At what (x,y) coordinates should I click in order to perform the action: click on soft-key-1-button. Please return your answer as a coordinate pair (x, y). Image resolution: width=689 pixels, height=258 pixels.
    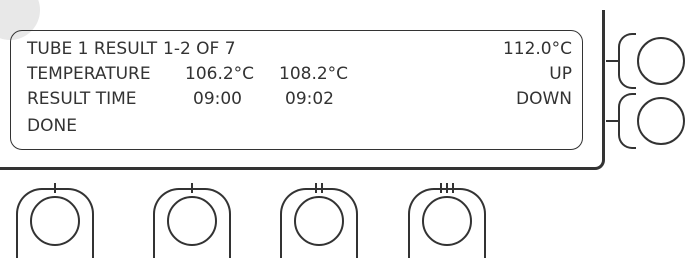
    Looking at the image, I should click on (55, 221).